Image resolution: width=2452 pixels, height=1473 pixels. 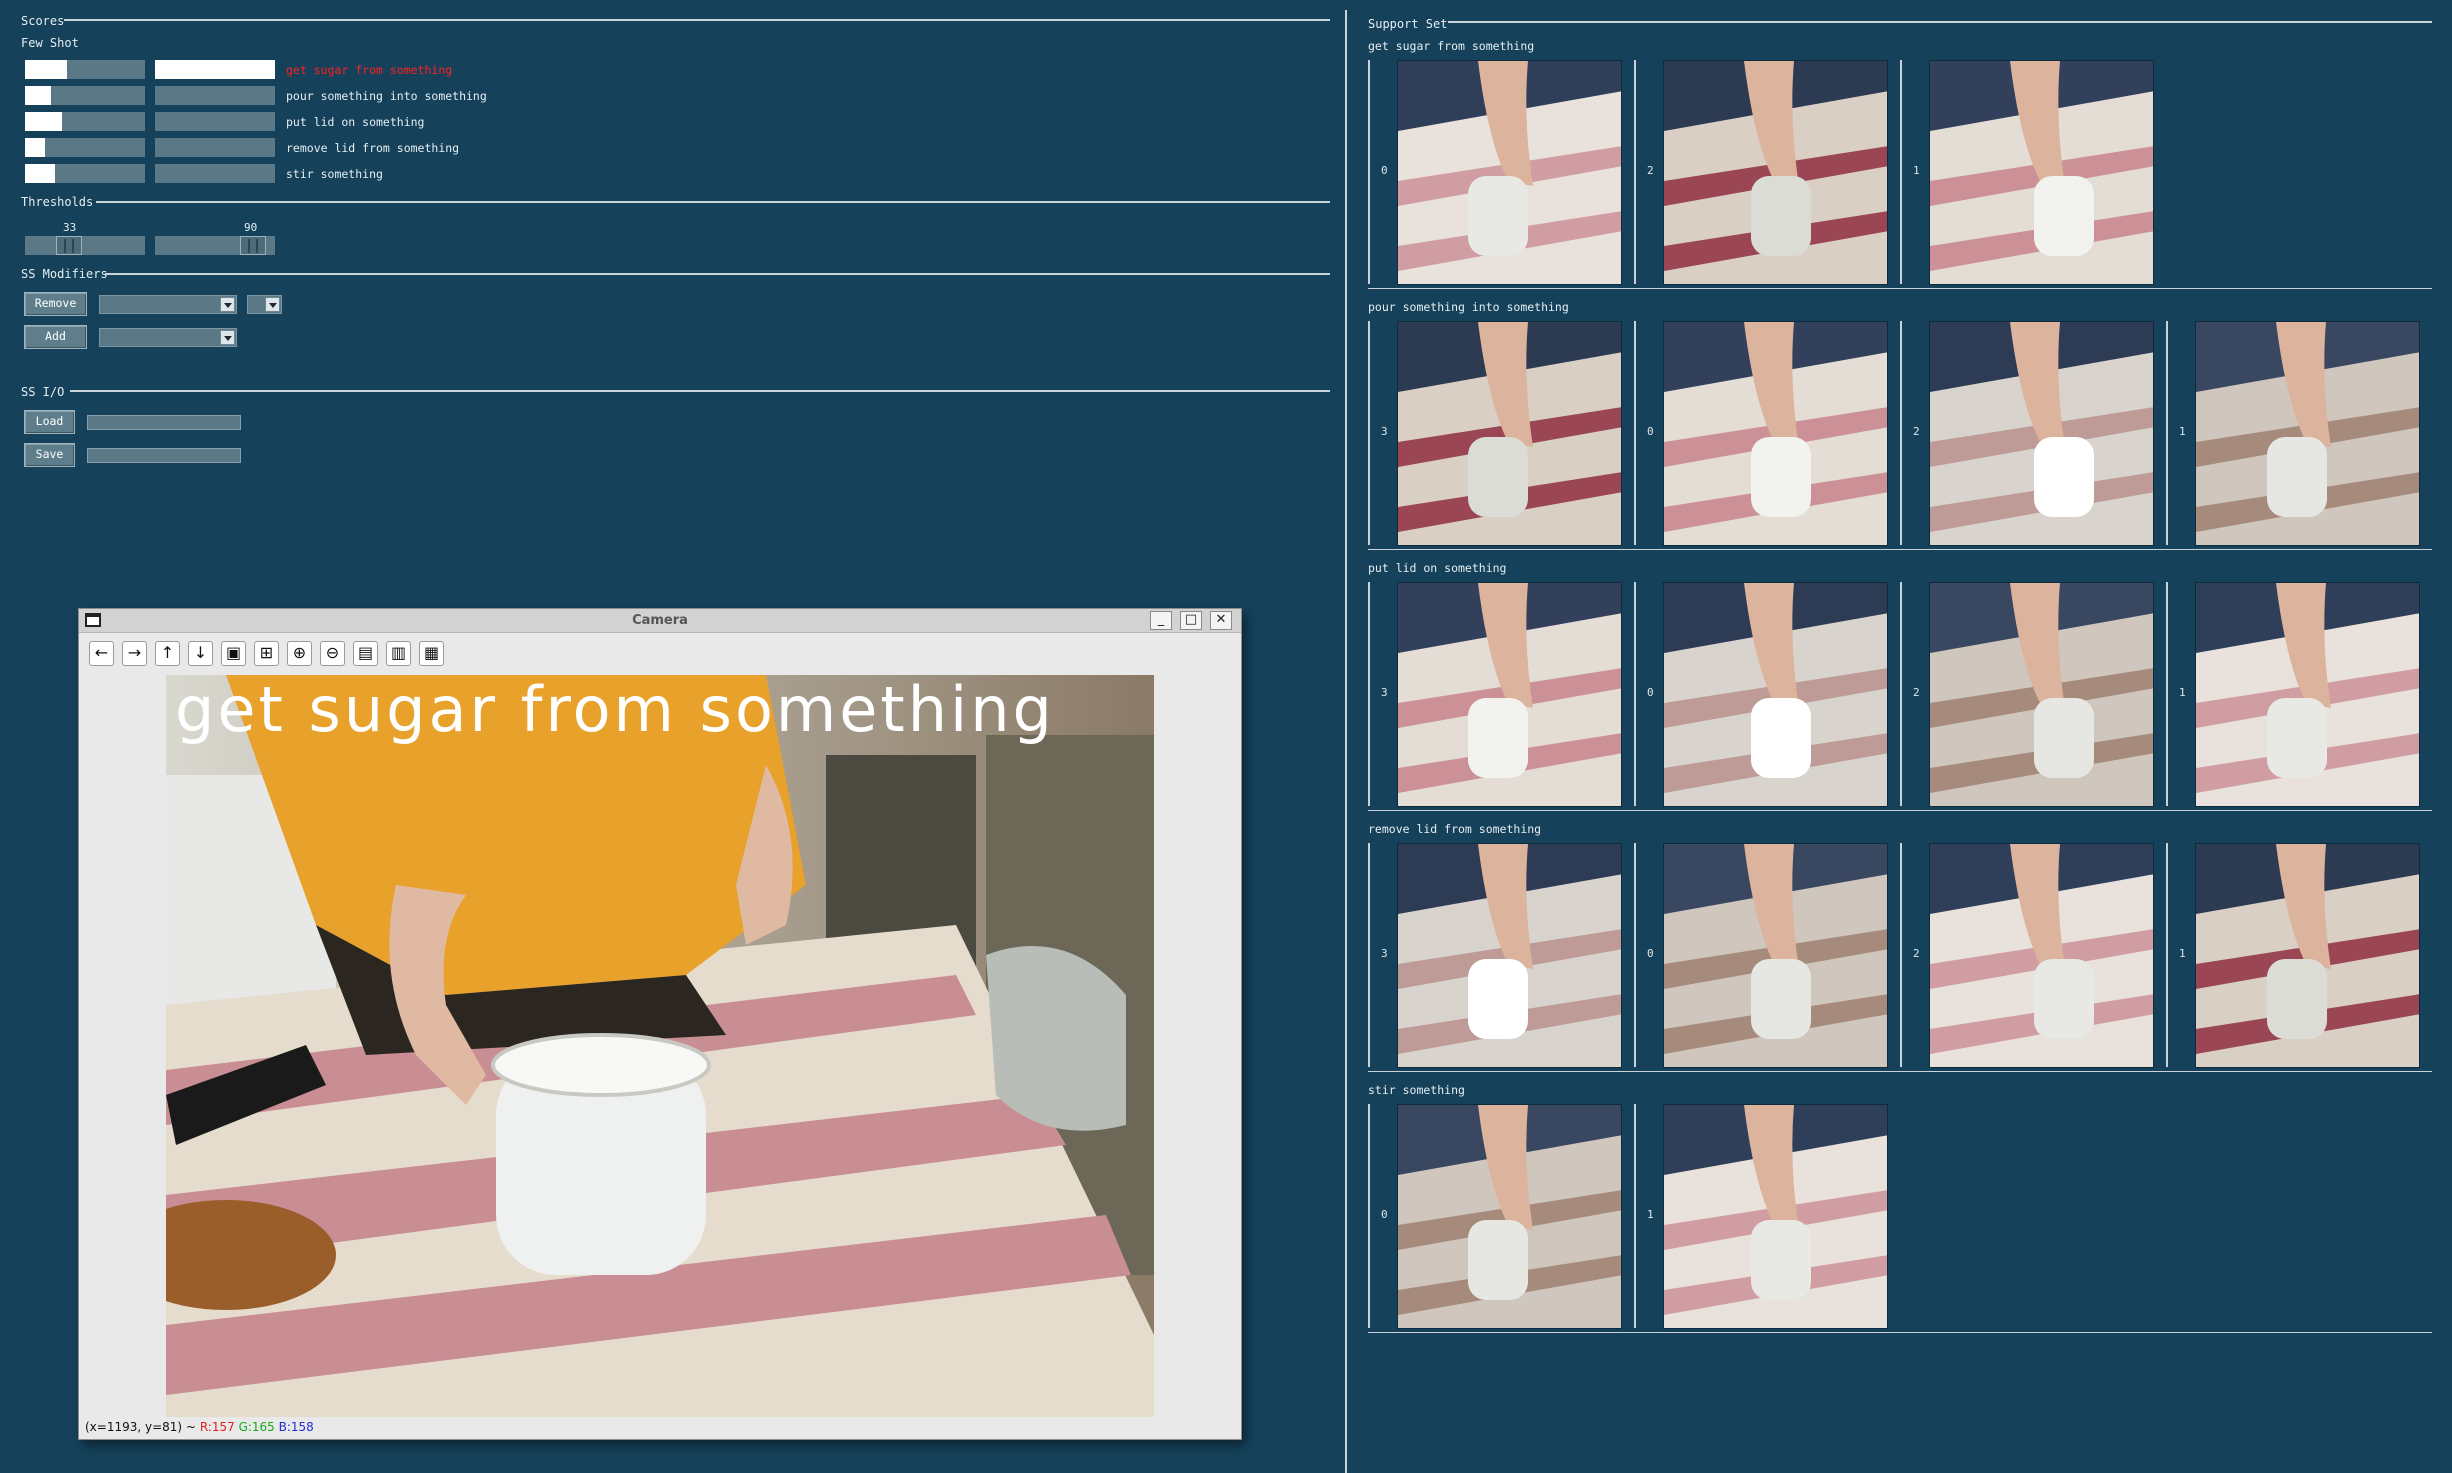 I want to click on load-button: Load, so click(x=49, y=422).